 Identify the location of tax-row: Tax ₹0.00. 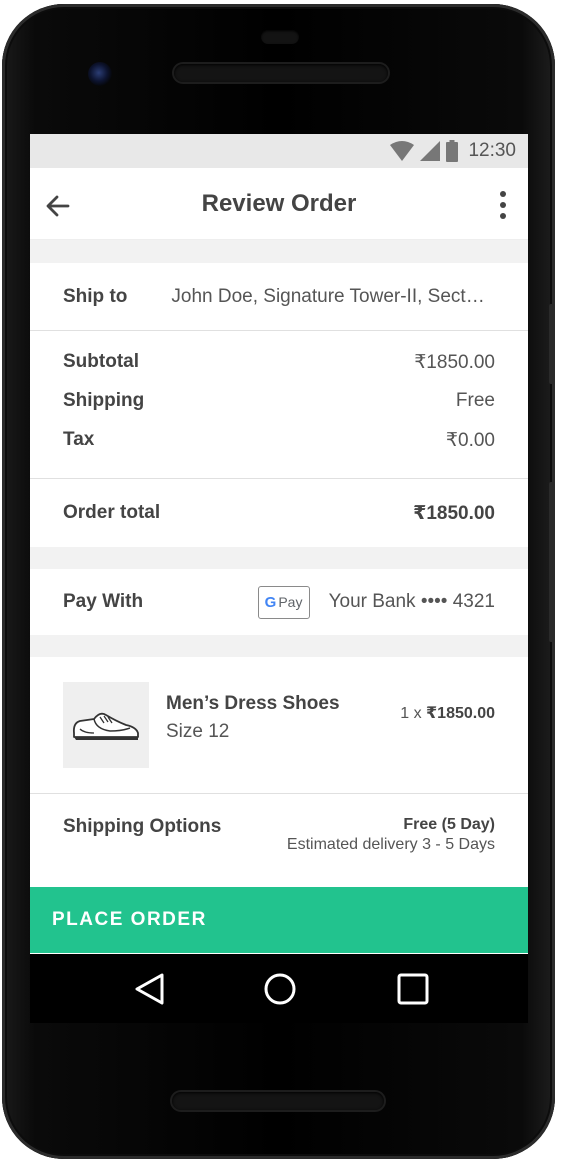
(279, 448).